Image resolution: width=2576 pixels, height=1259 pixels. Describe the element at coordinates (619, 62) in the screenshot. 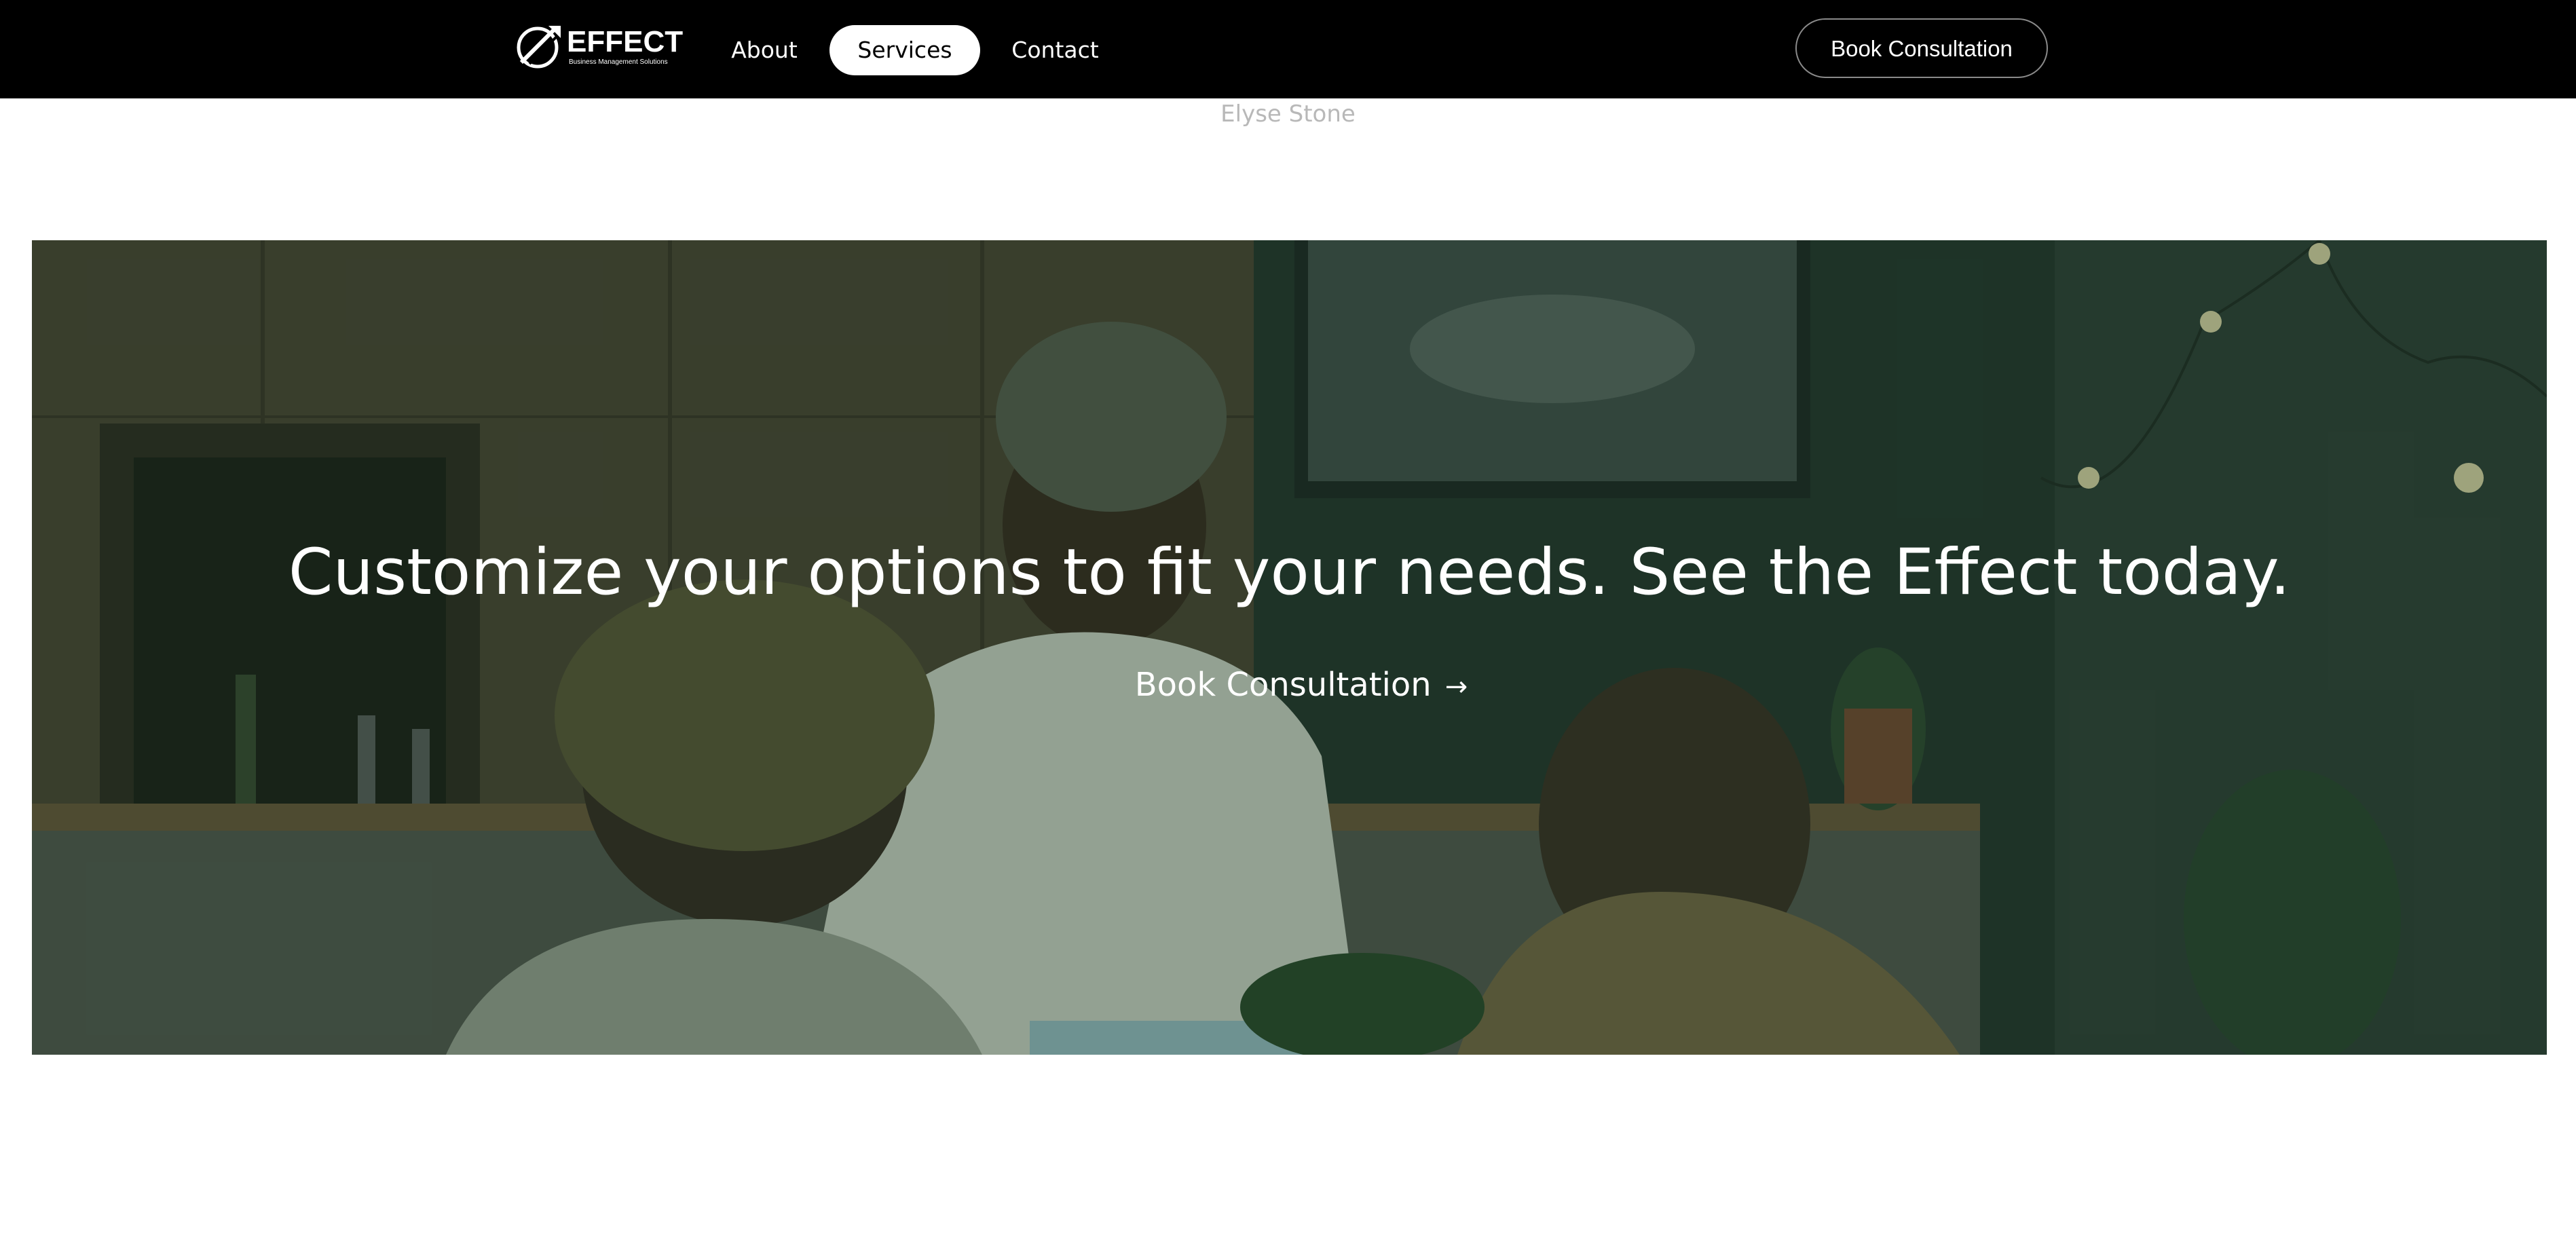

I see `logo-tagline: Business Management Solutions` at that location.